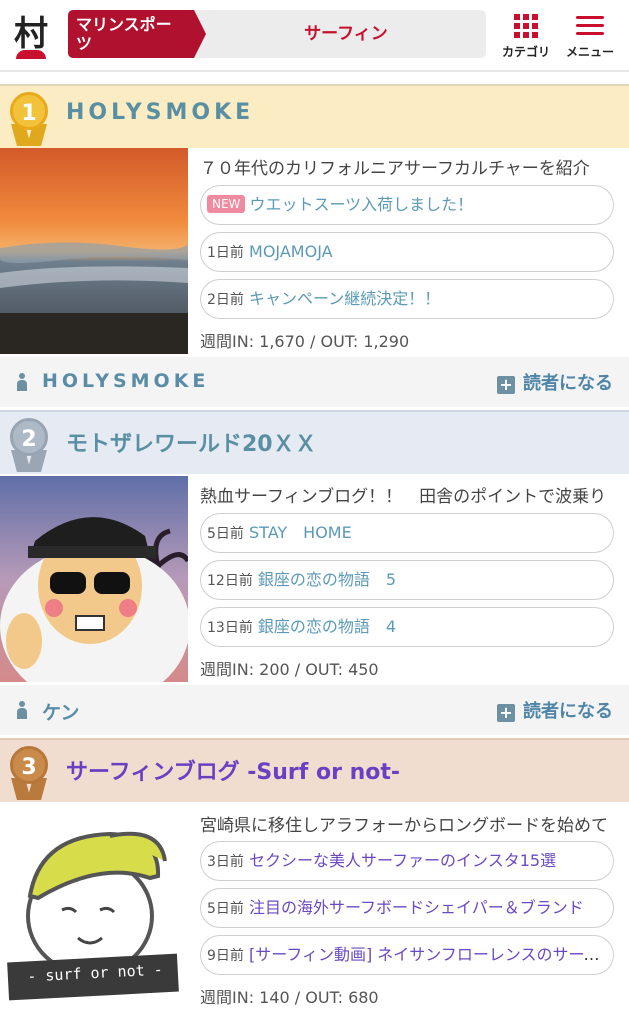 This screenshot has height=1024, width=629. I want to click on entry-link: NEW ウエットスーツ入荷しました！, so click(407, 205).